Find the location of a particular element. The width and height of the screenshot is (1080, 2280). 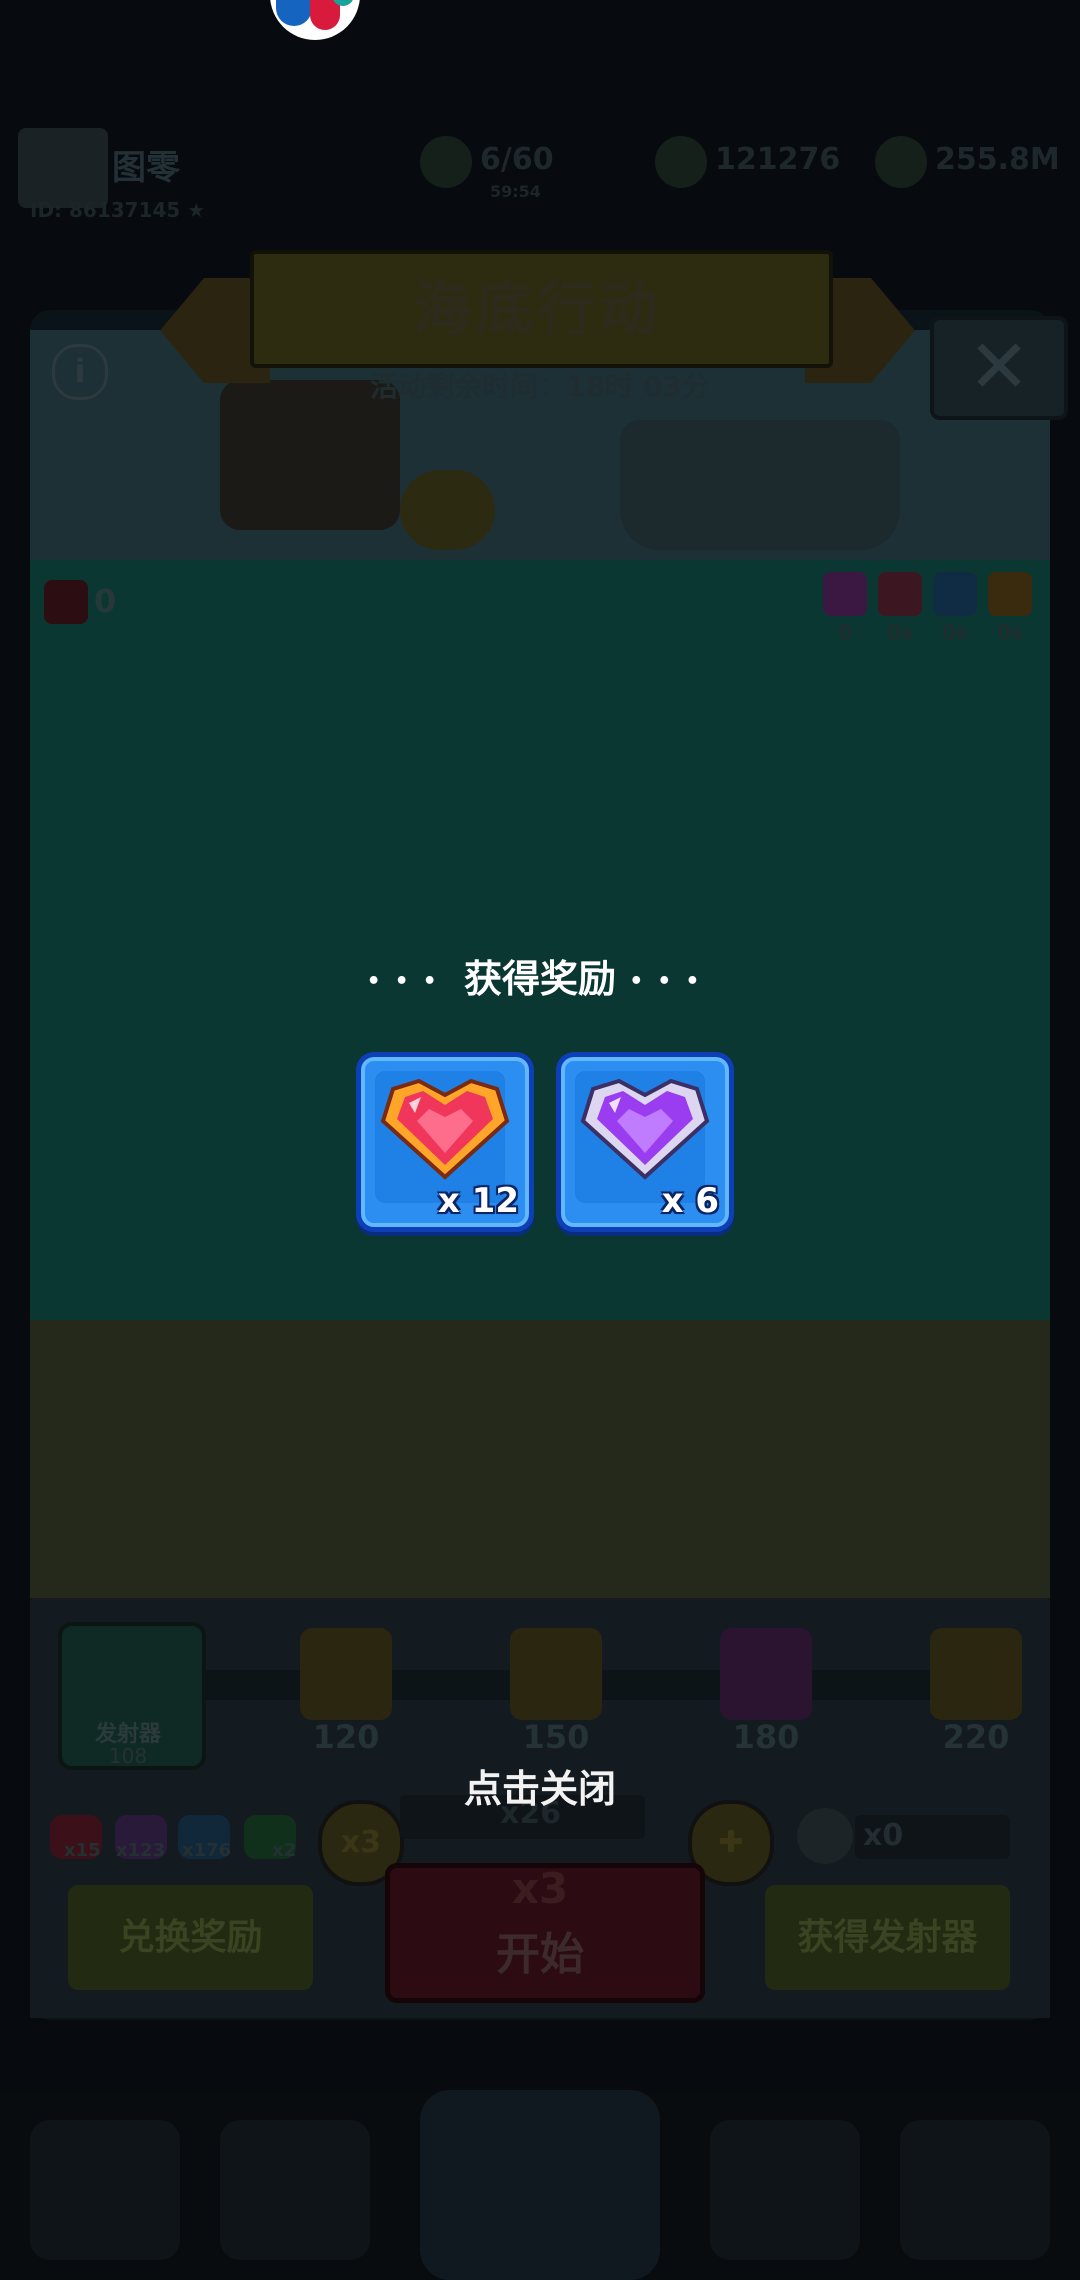

nav-battle-icon is located at coordinates (540, 2185).